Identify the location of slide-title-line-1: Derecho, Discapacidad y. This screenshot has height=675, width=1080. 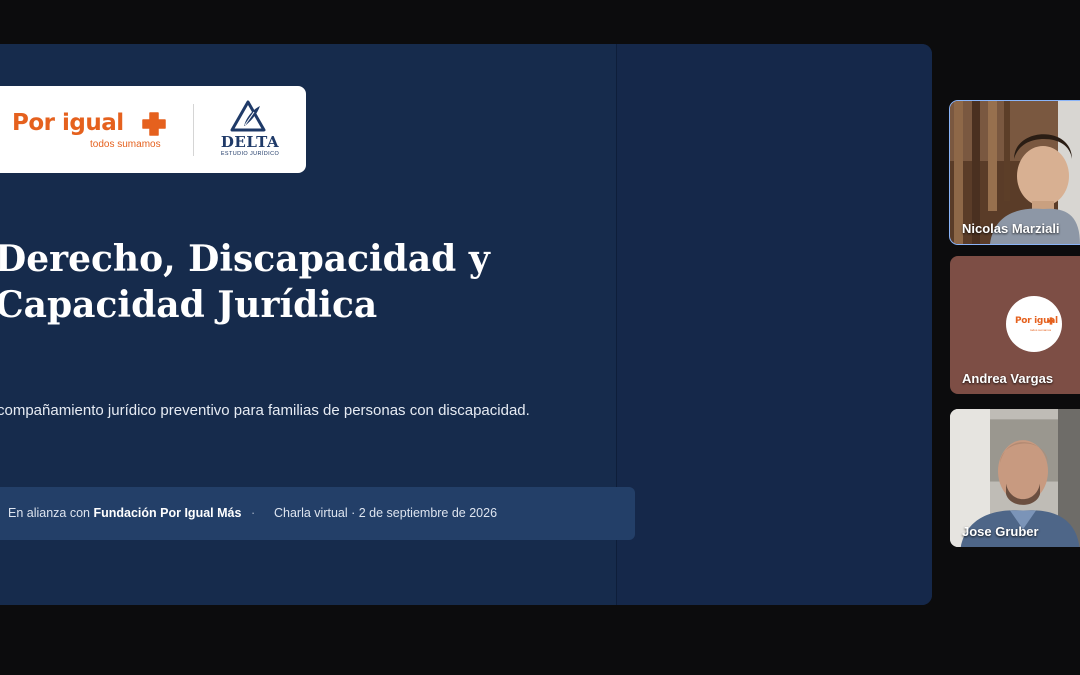
(245, 259).